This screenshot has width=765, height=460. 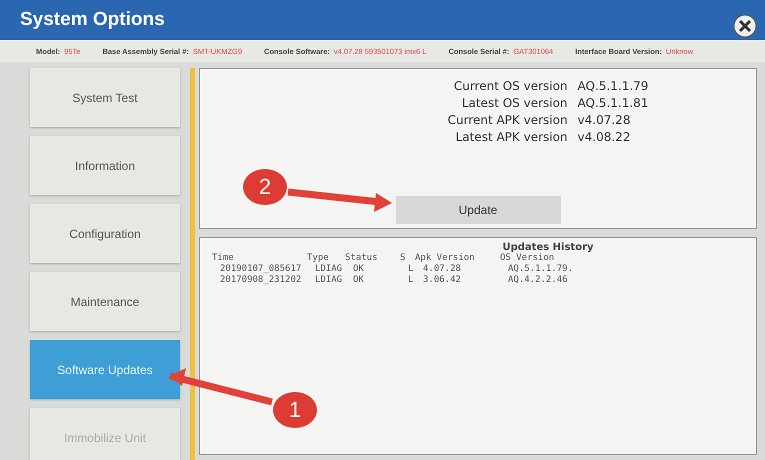 What do you see at coordinates (511, 137) in the screenshot?
I see `version-label: Latest APK version` at bounding box center [511, 137].